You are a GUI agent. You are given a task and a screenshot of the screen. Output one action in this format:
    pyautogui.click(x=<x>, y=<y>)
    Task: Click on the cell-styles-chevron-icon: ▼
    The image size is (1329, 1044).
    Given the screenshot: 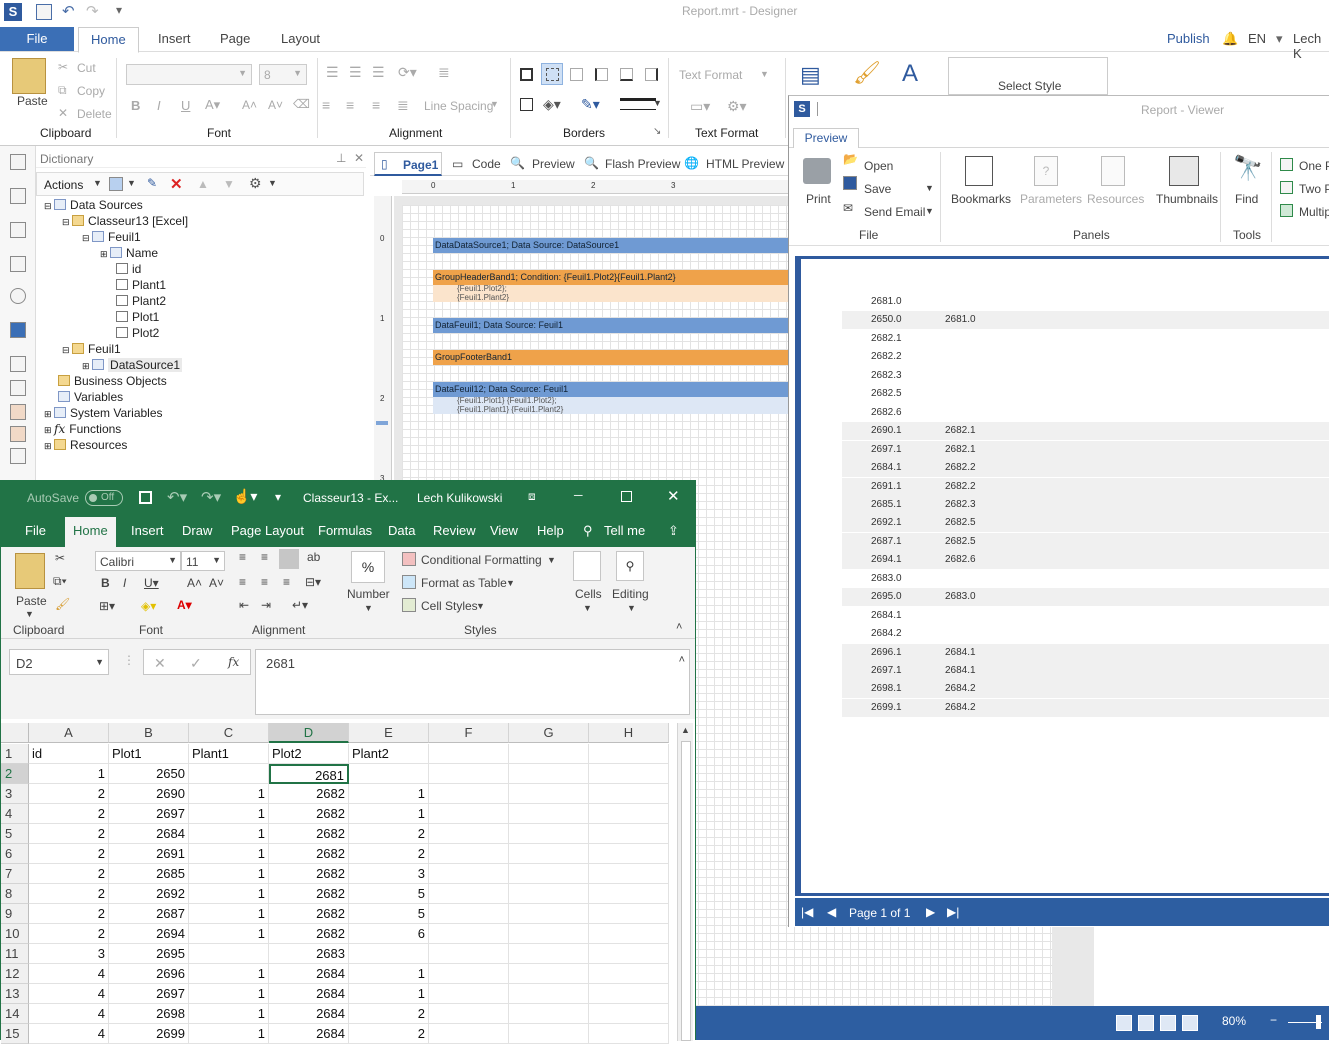 What is the action you would take?
    pyautogui.click(x=480, y=606)
    